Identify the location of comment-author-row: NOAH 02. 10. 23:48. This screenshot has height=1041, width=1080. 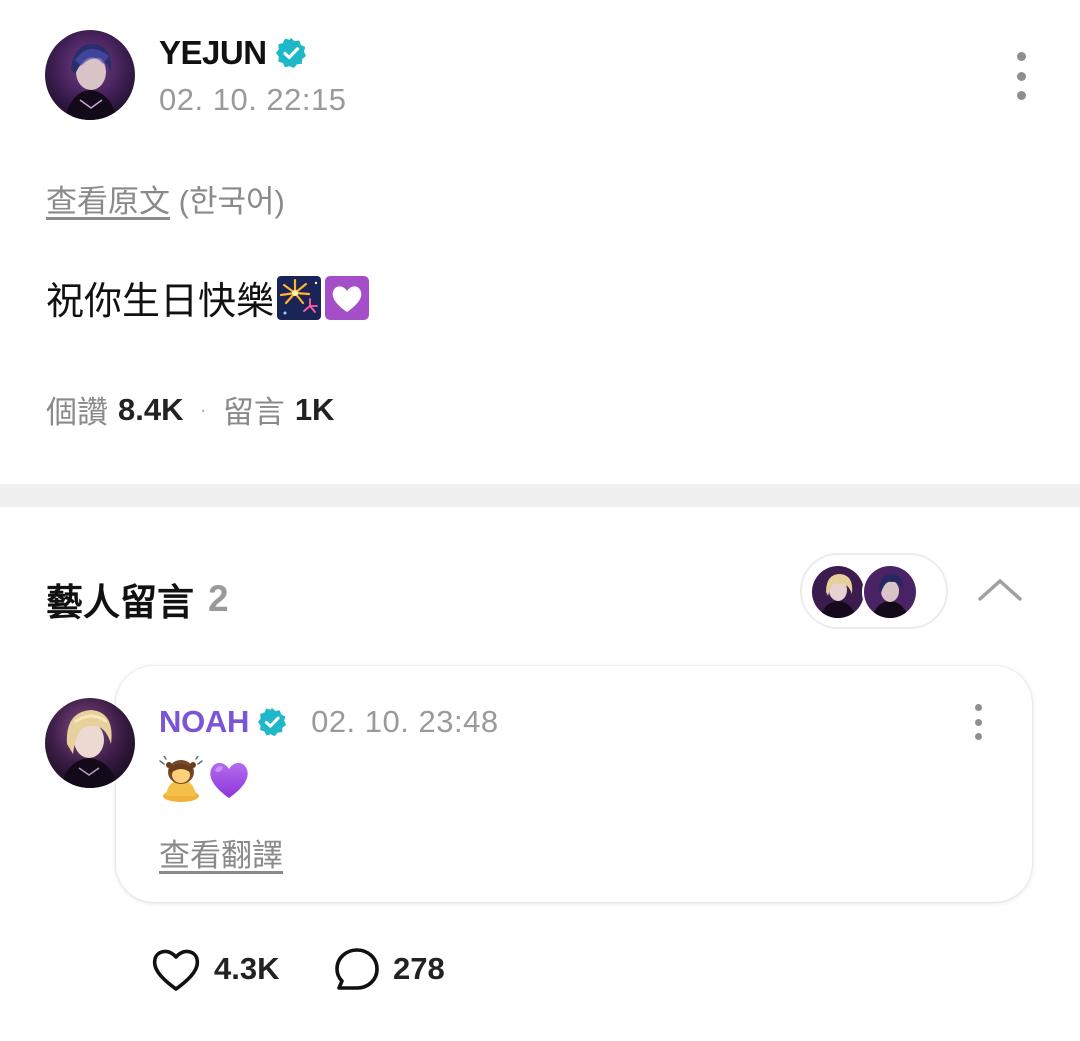
(329, 722).